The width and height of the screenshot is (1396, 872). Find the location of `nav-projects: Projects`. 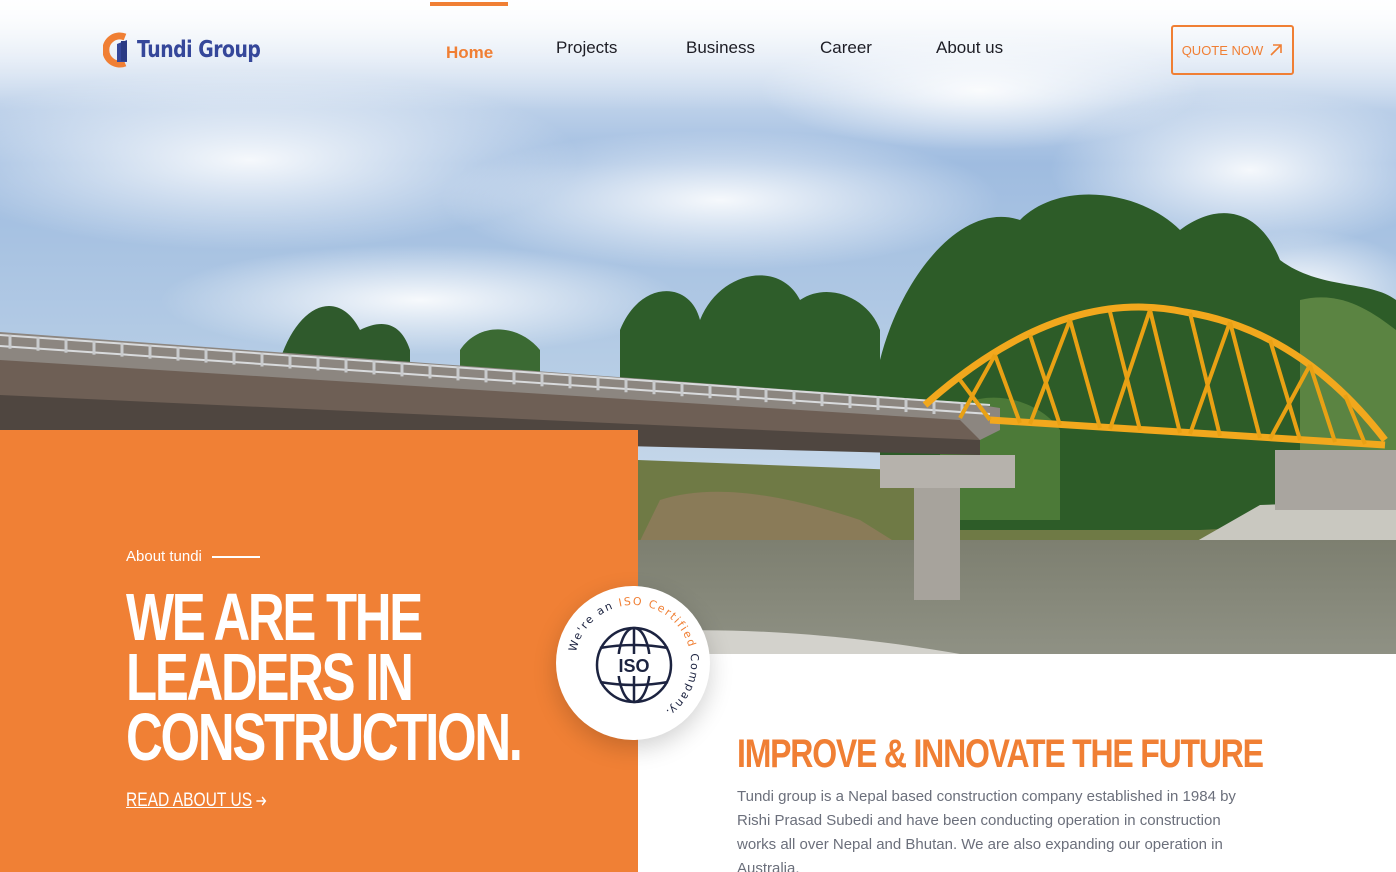

nav-projects: Projects is located at coordinates (586, 48).